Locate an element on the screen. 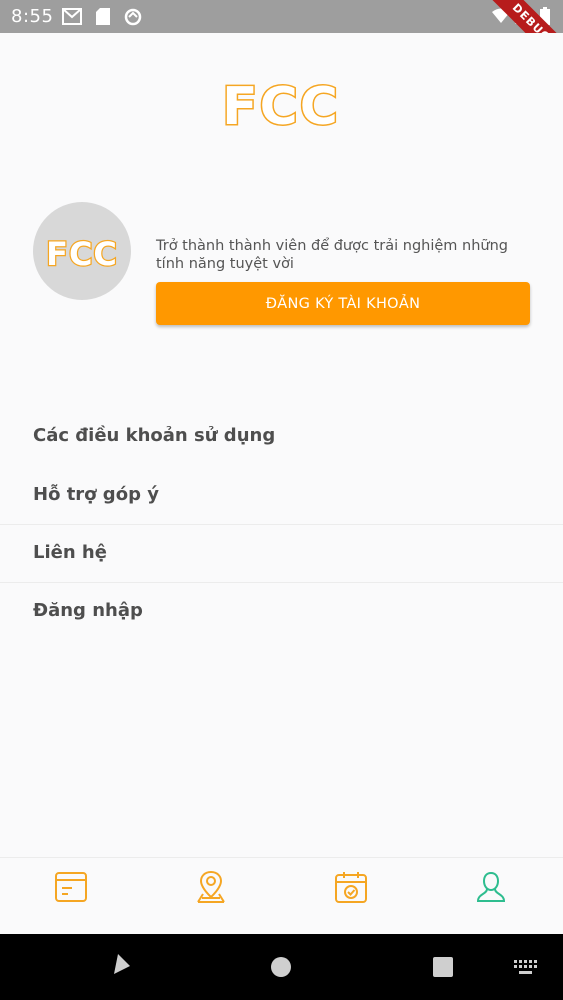 Image resolution: width=563 pixels, height=1000 pixels. bottom-nav is located at coordinates (281, 896).